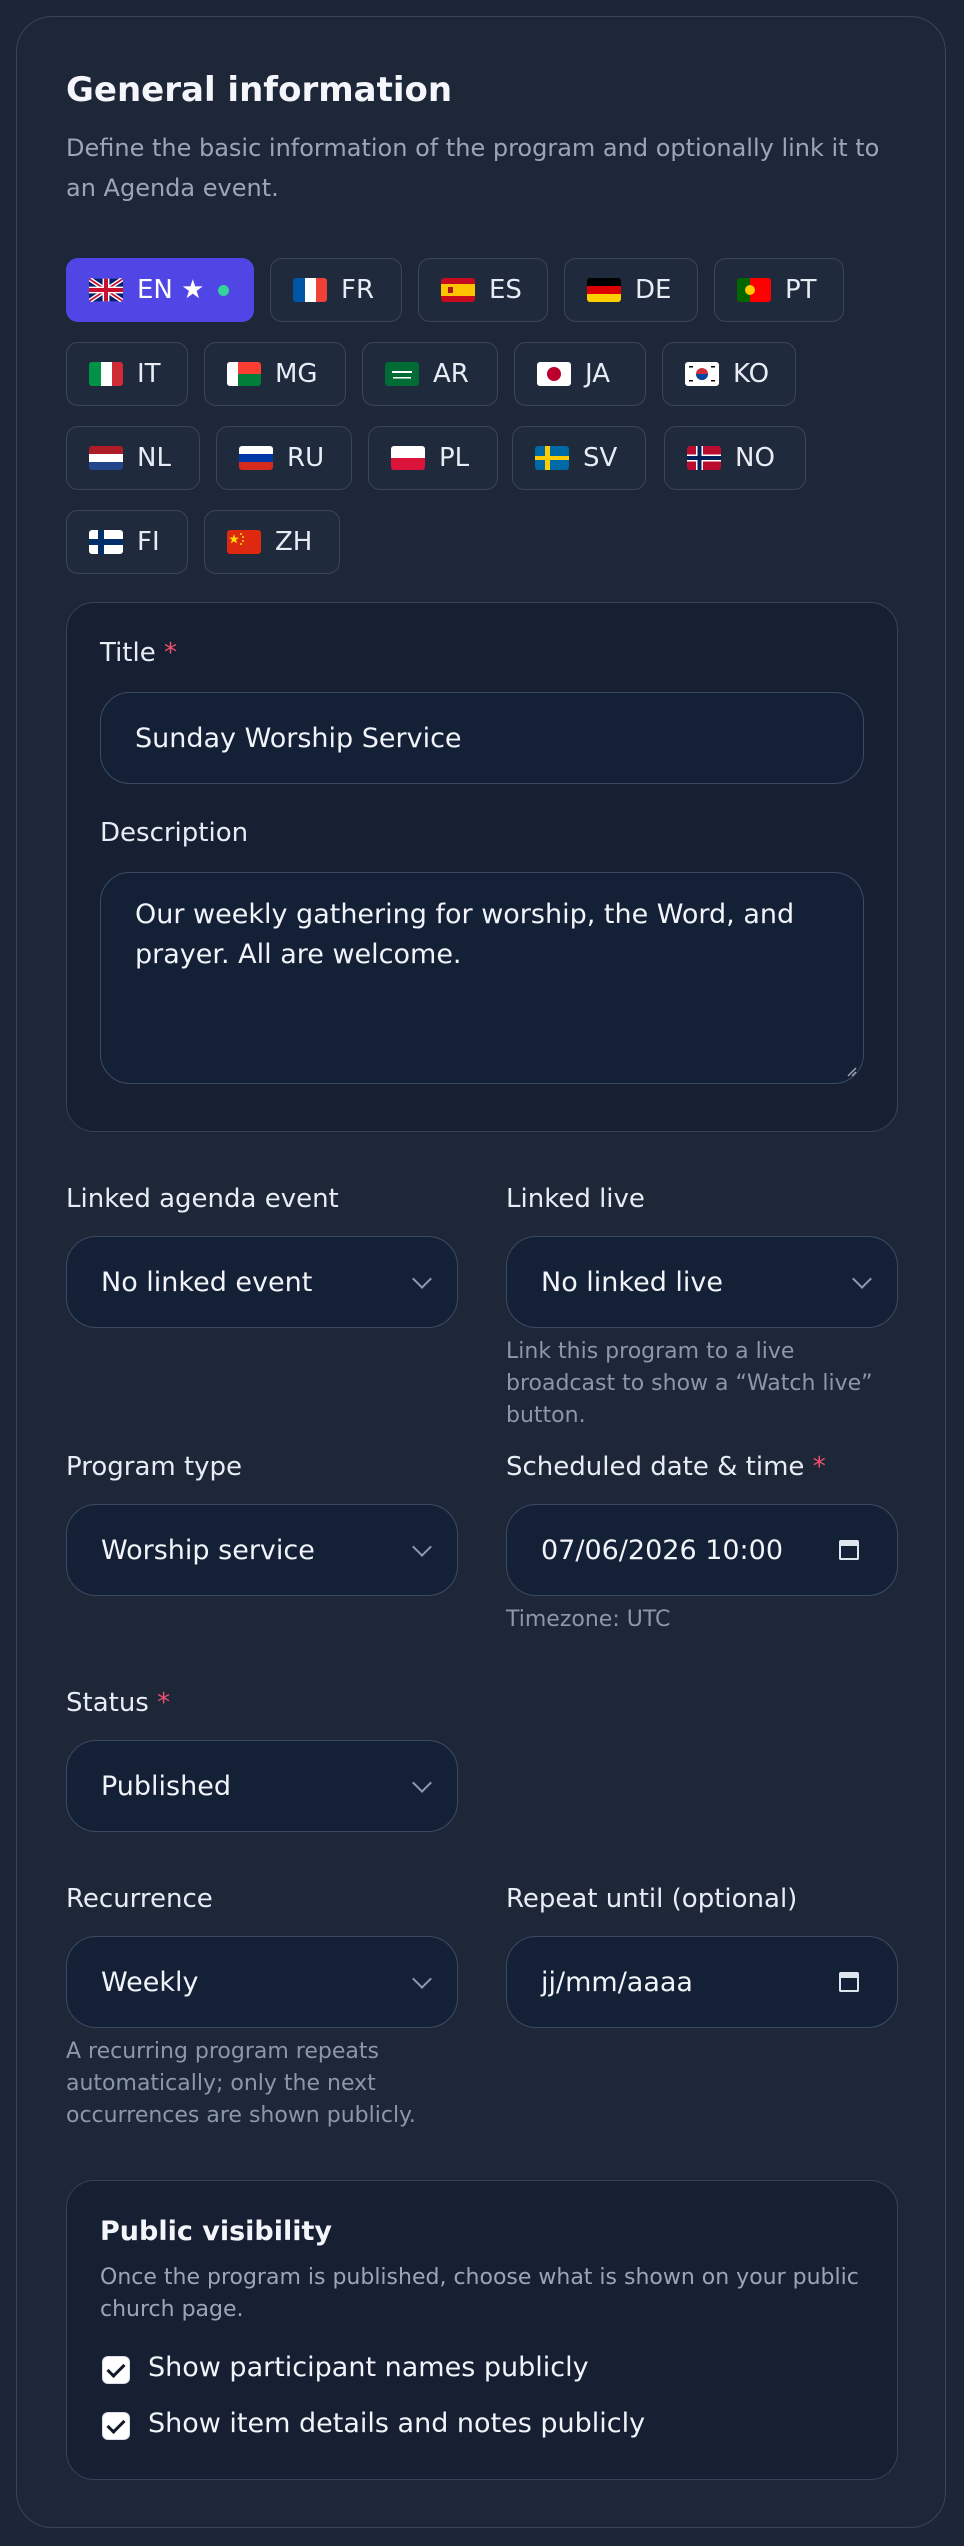  I want to click on program-type-select: Worship service, so click(262, 1550).